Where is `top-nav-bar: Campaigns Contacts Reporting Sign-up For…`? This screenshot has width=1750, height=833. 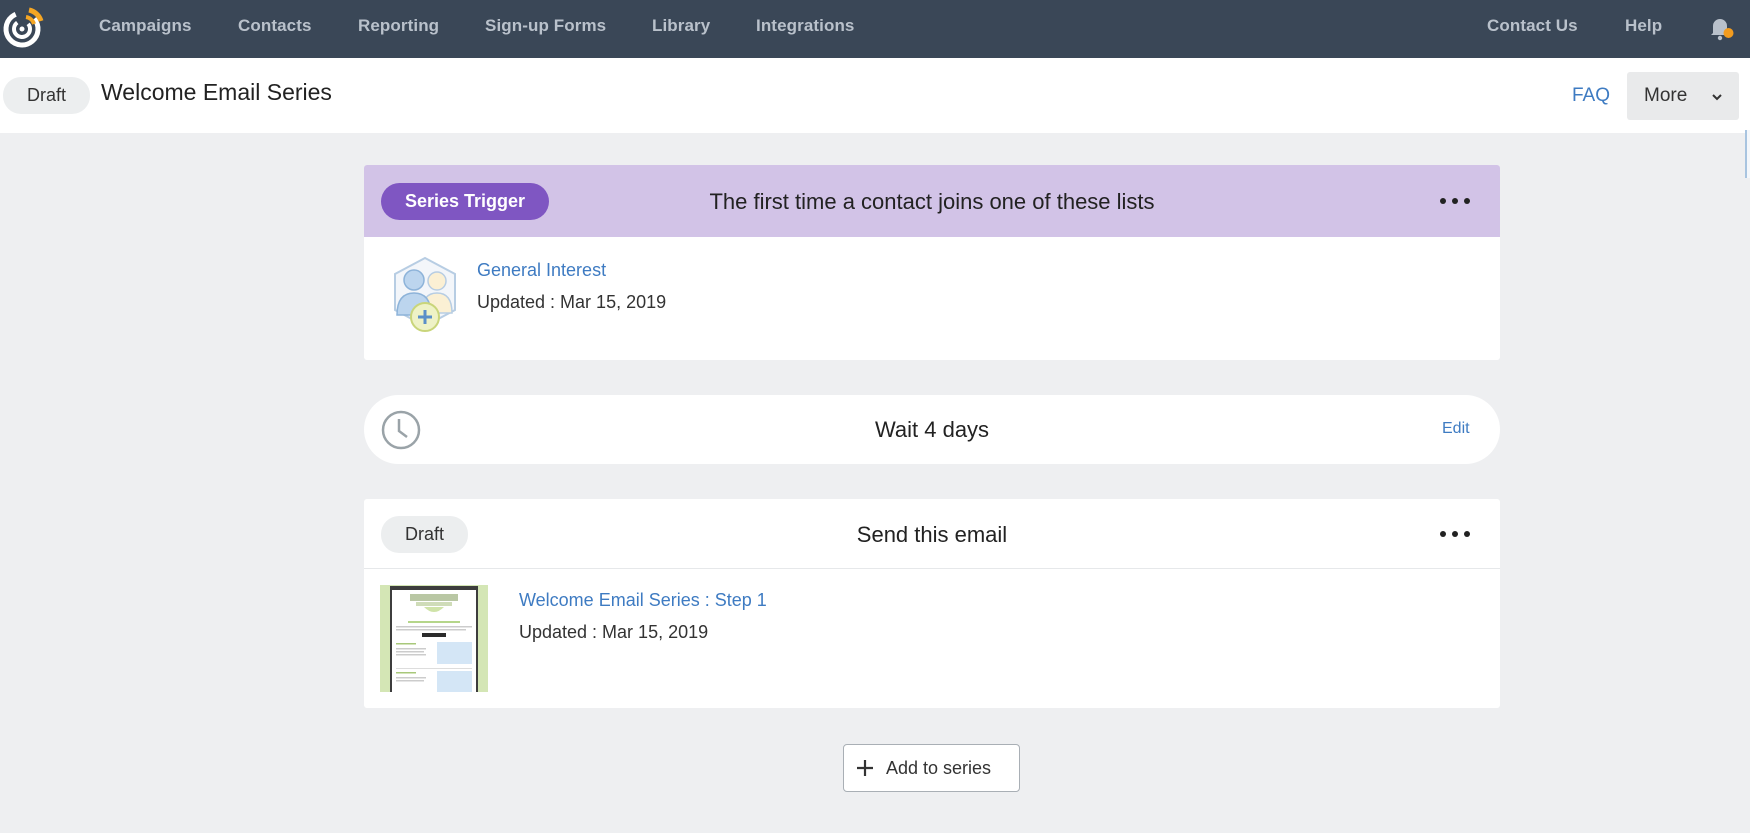 top-nav-bar: Campaigns Contacts Reporting Sign-up For… is located at coordinates (875, 29).